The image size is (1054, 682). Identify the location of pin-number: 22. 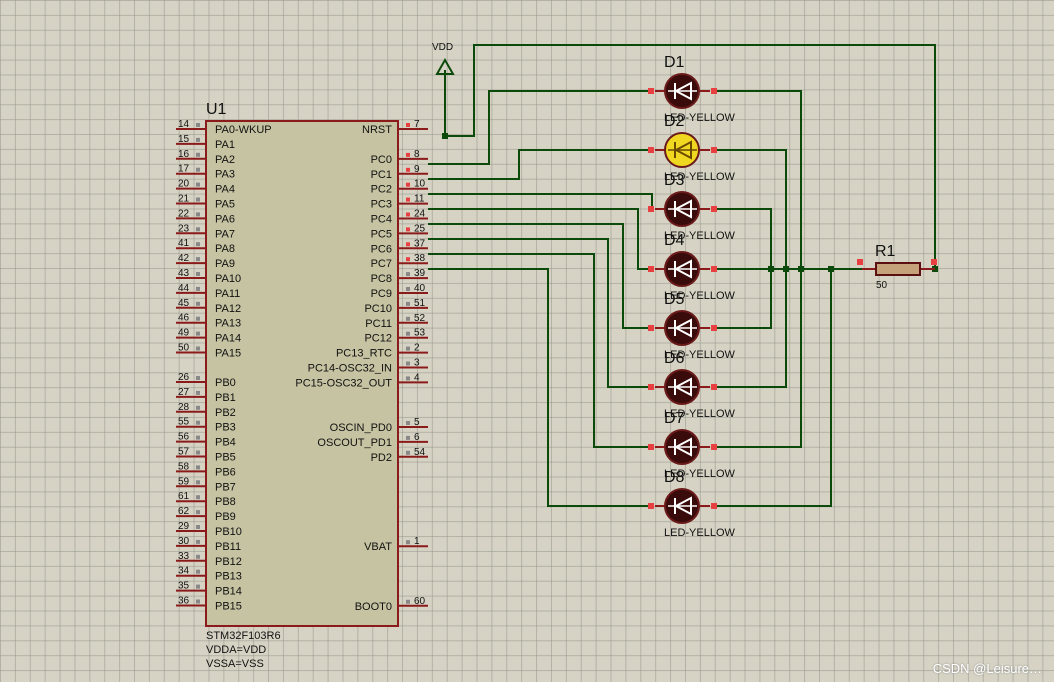
(184, 213).